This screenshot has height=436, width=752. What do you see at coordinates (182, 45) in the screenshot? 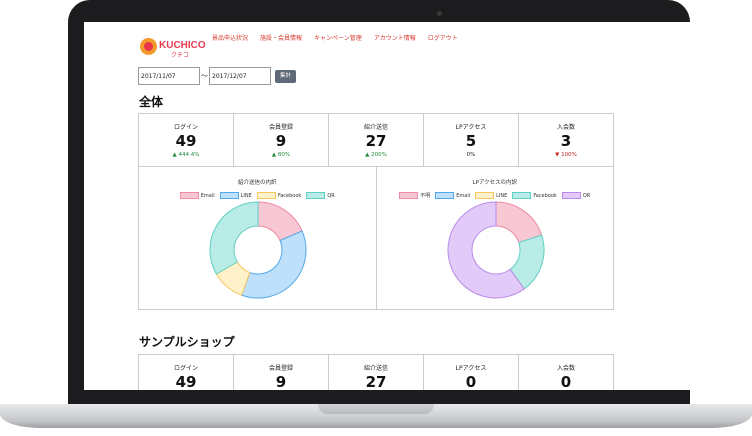
I see `logo-text: KUCHICO` at bounding box center [182, 45].